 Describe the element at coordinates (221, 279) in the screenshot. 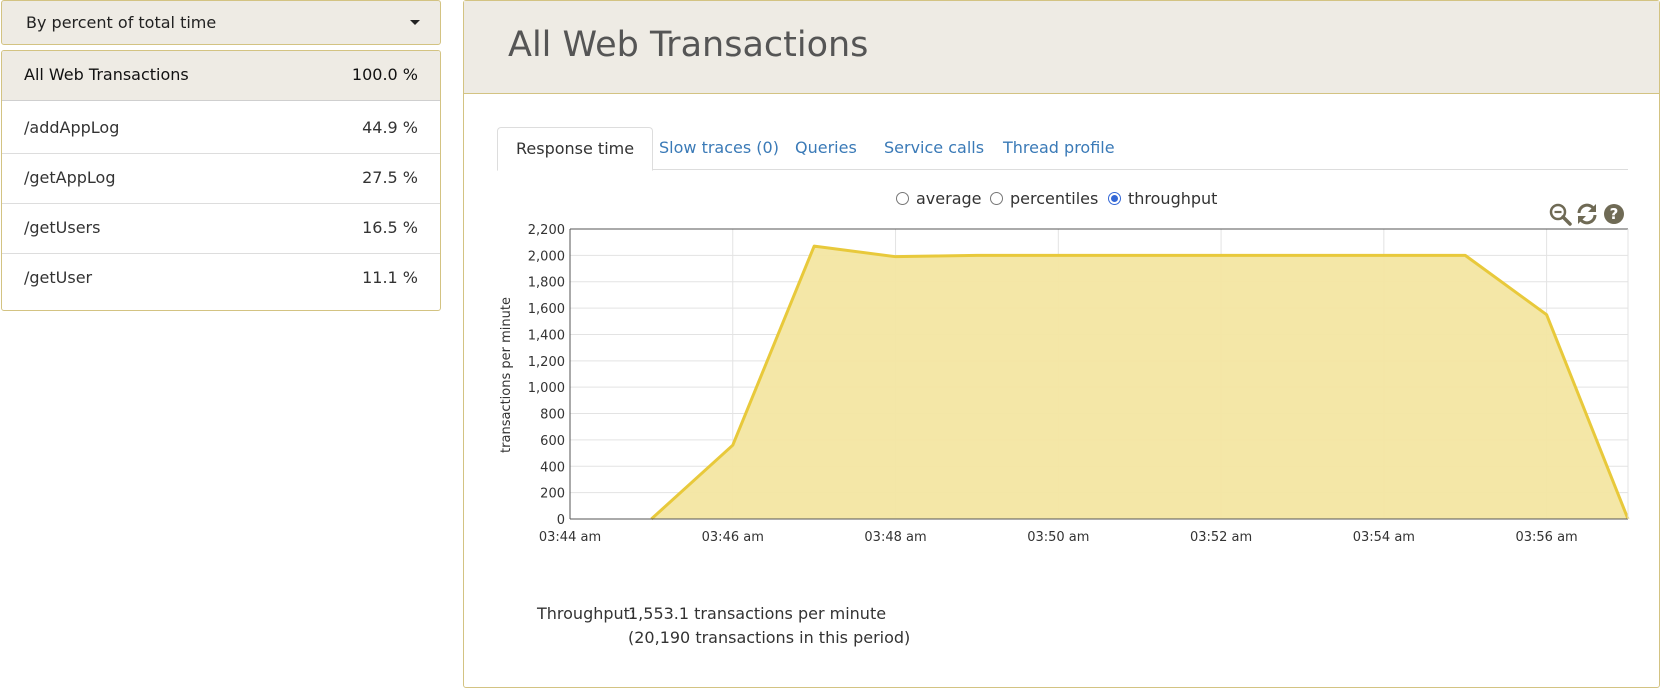

I see `transaction-row: /getUser 11.1 %` at that location.